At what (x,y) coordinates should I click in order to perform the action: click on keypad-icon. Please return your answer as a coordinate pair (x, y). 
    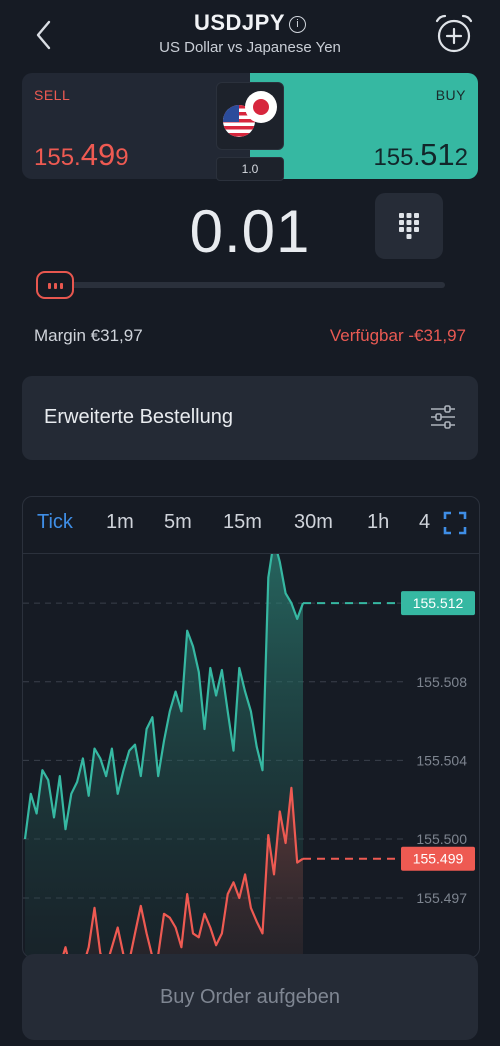
    Looking at the image, I should click on (409, 226).